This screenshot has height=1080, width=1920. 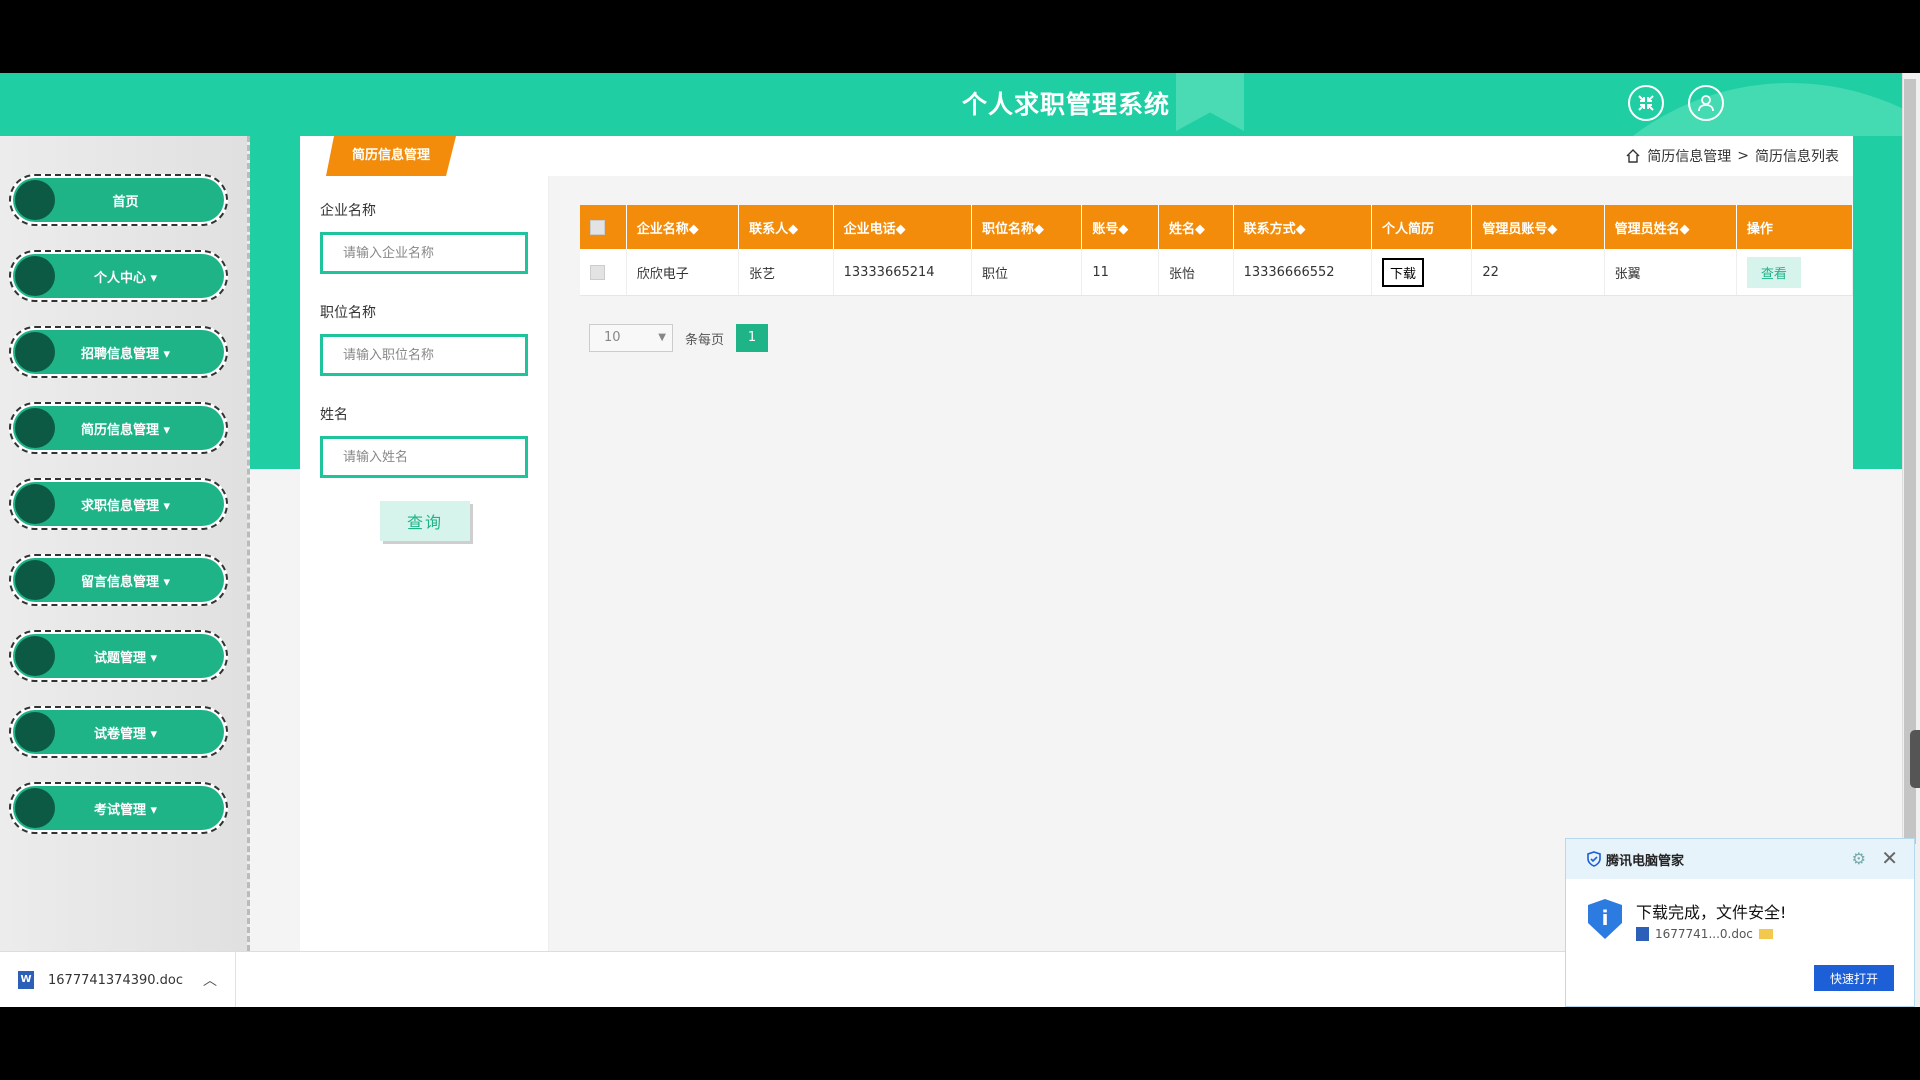 I want to click on close-icon: ✕, so click(x=1889, y=858).